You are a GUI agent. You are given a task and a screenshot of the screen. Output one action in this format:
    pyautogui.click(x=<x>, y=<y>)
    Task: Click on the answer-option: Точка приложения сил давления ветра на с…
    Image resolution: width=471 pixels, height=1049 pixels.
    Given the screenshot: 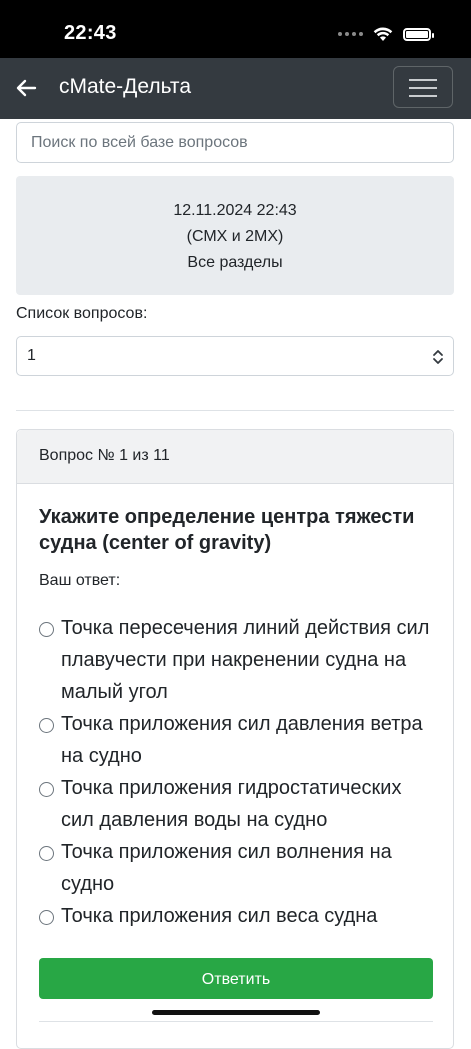 What is the action you would take?
    pyautogui.click(x=239, y=740)
    